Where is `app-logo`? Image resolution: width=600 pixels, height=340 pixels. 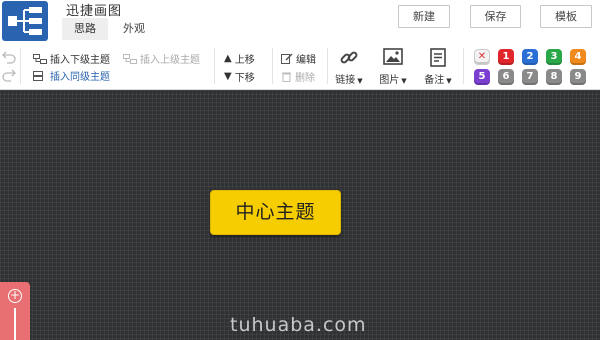 app-logo is located at coordinates (25, 21).